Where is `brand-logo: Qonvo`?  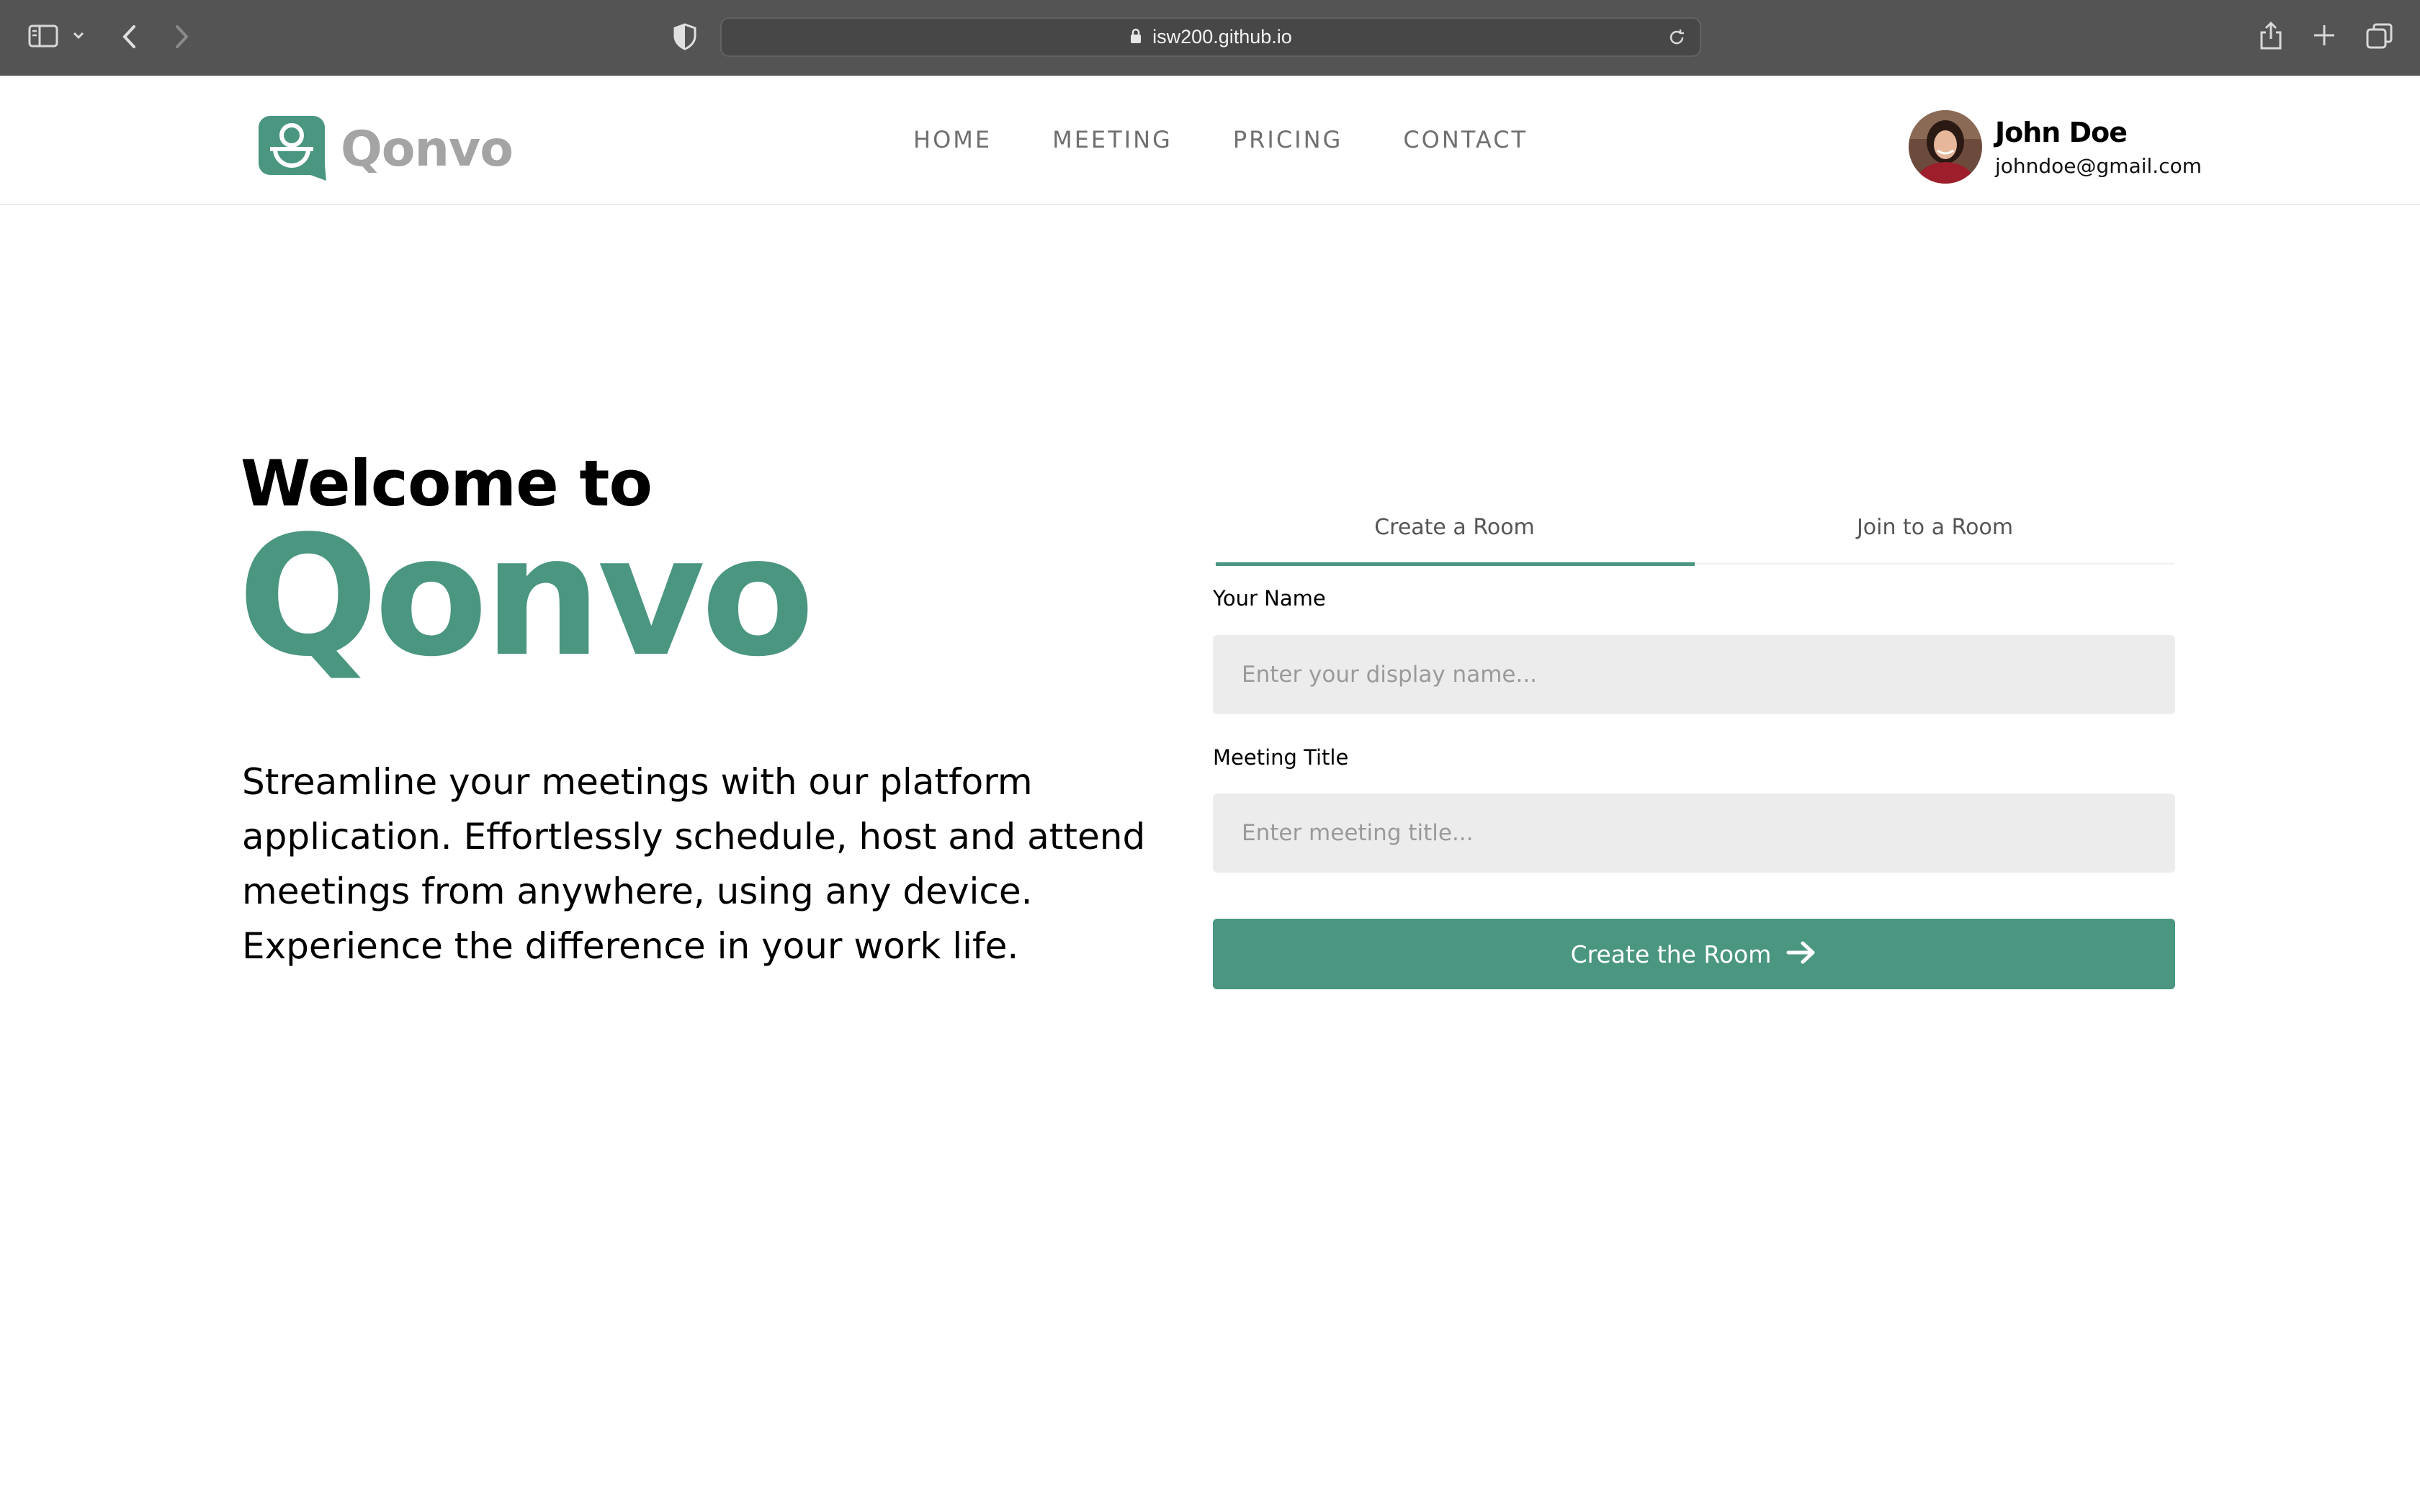 brand-logo: Qonvo is located at coordinates (385, 149).